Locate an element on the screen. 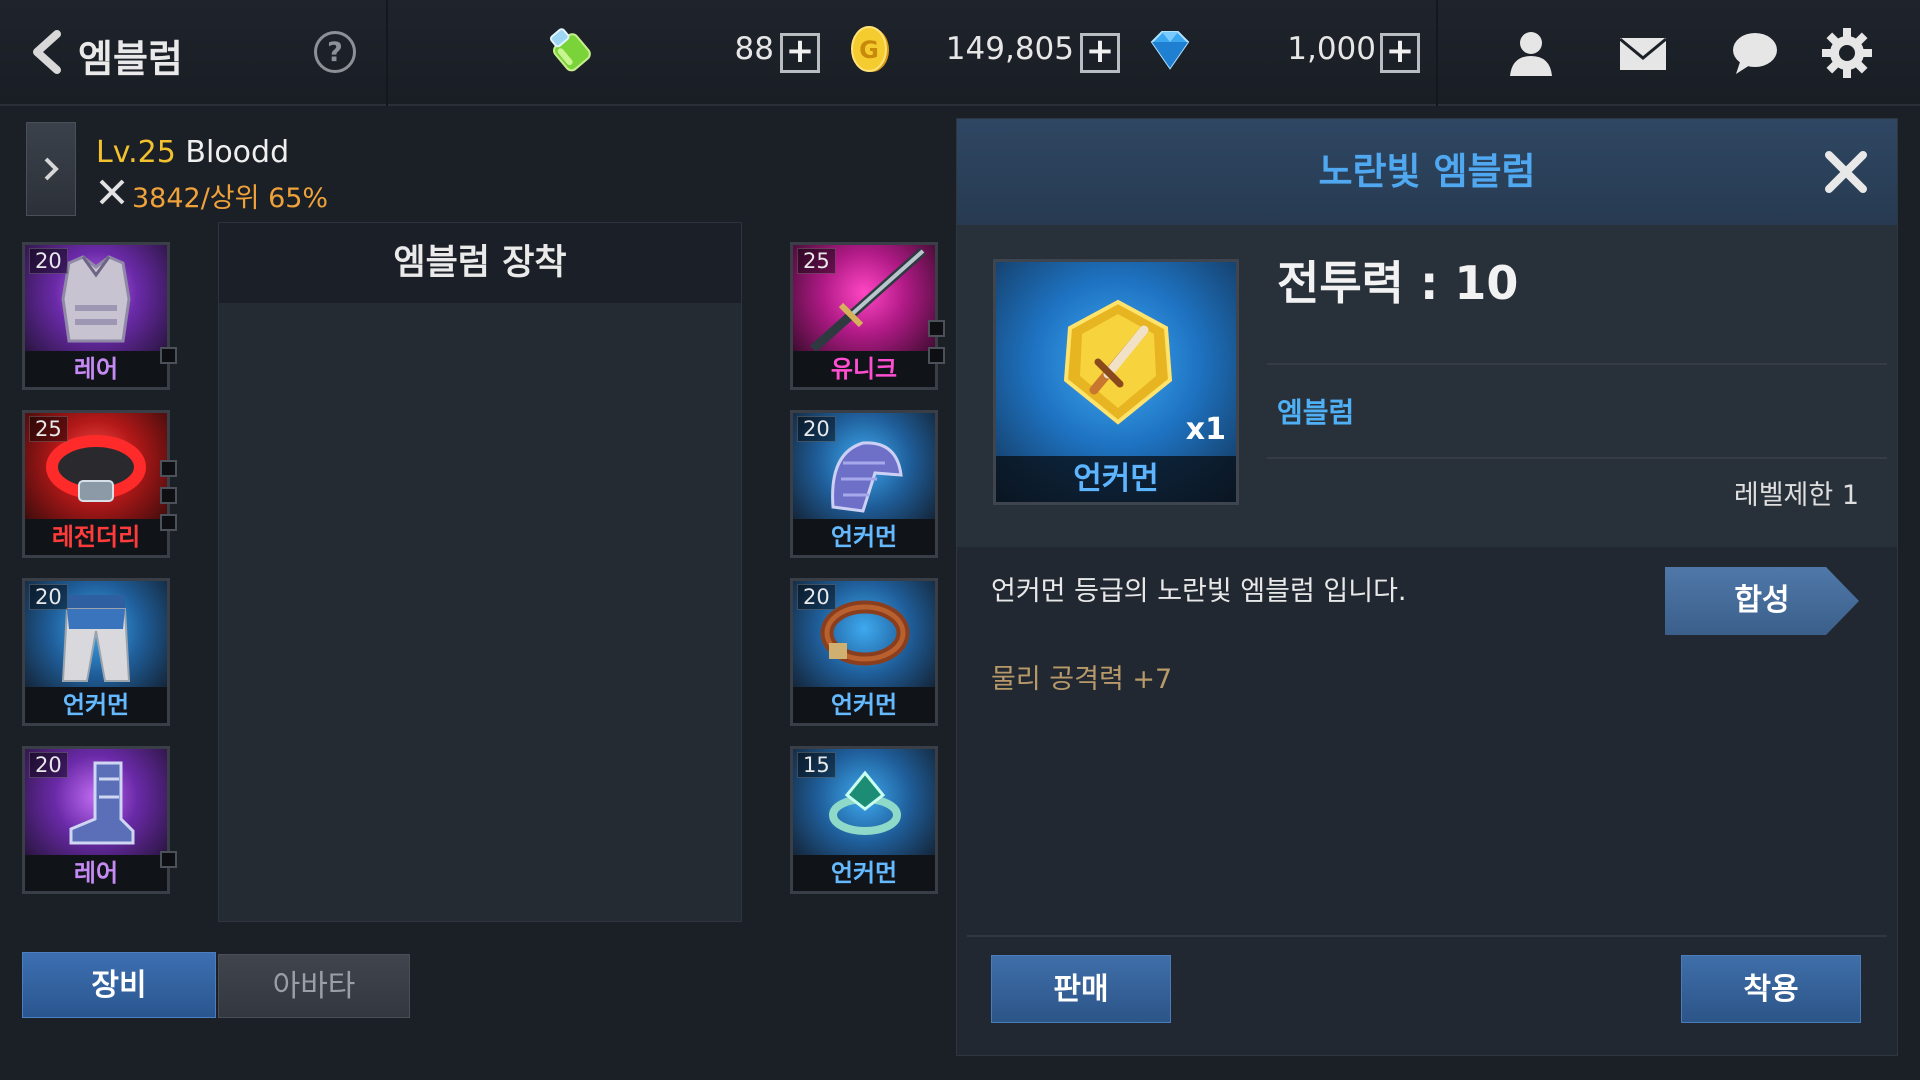 The width and height of the screenshot is (1920, 1080). slot-grade: 레전더리 is located at coordinates (96, 537).